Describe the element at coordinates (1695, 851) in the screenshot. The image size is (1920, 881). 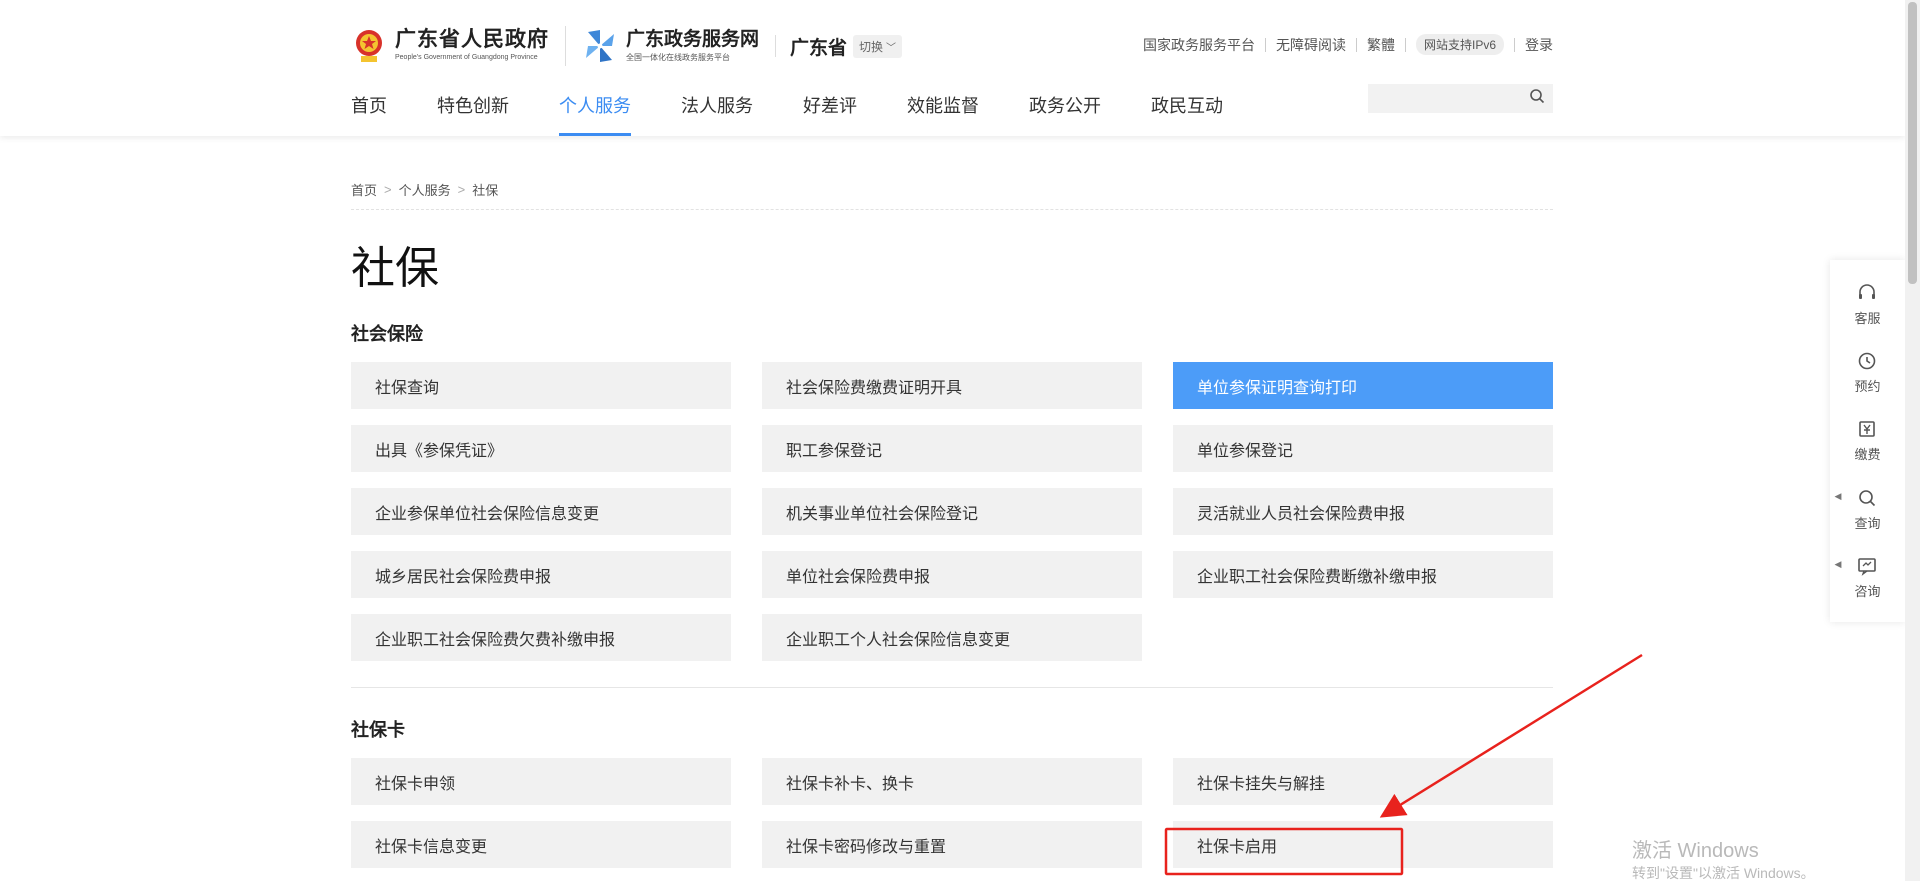
I see `watermark-line1: 激活 Windows` at that location.